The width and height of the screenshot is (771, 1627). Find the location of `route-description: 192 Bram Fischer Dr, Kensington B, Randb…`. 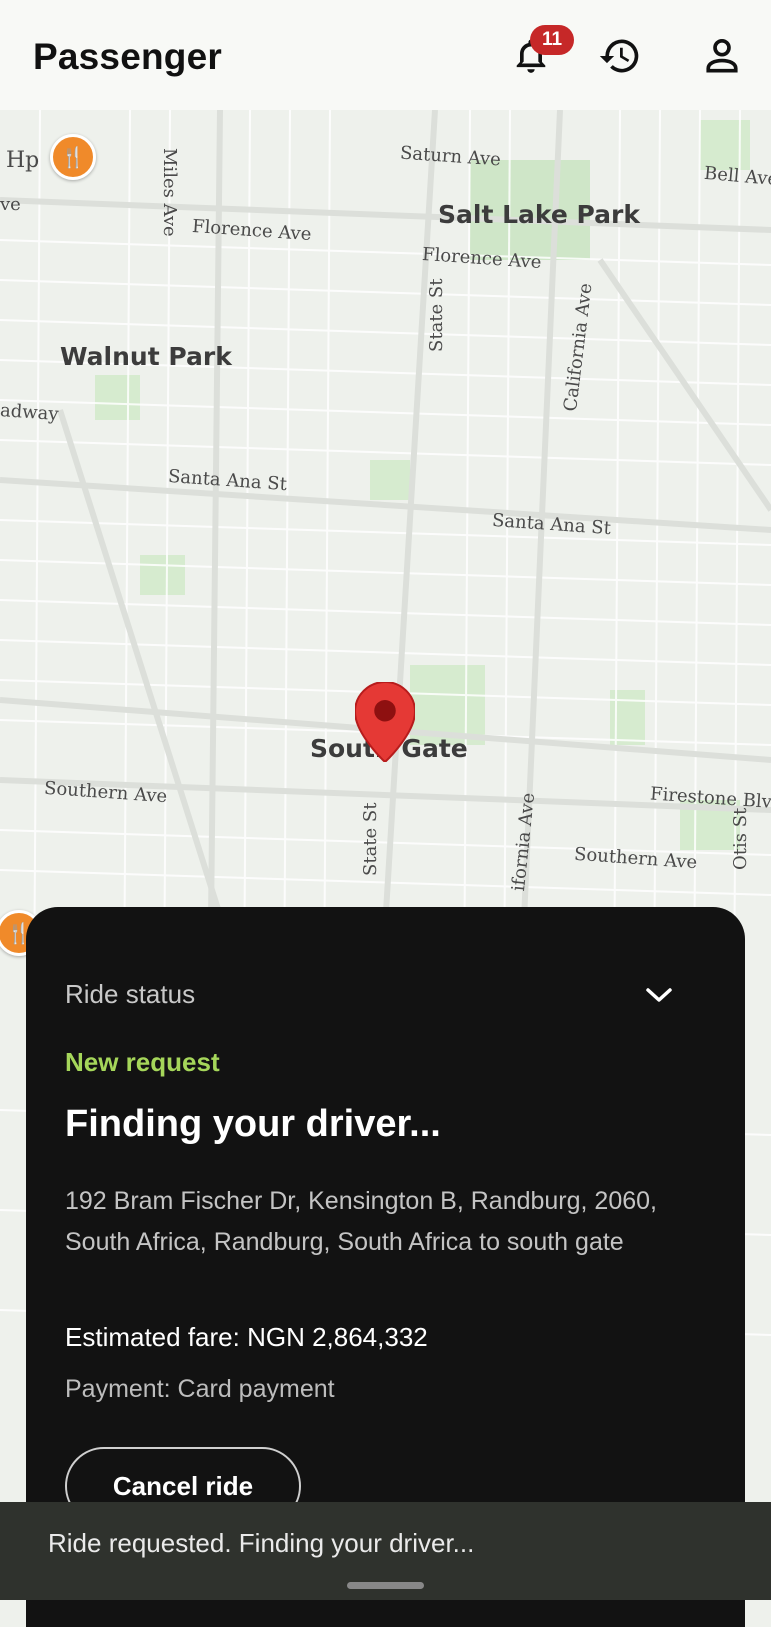

route-description: 192 Bram Fischer Dr, Kensington B, Randb… is located at coordinates (361, 1221).